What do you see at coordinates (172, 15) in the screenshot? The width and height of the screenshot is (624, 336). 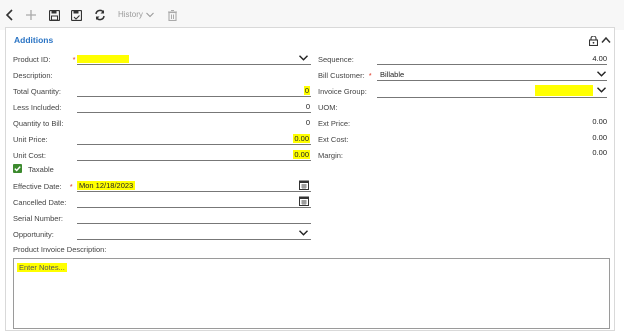 I see `delete-icon` at bounding box center [172, 15].